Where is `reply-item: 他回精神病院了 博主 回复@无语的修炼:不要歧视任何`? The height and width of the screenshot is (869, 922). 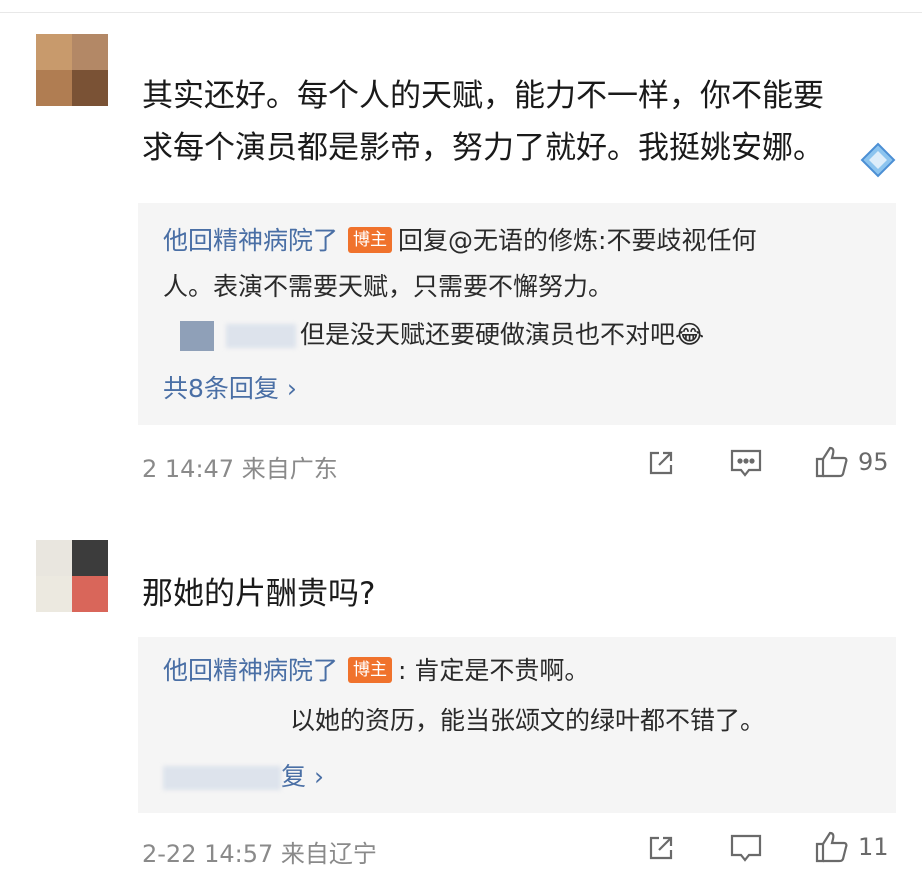
reply-item: 他回精神病院了 博主 回复@无语的修炼:不要歧视任何 is located at coordinates (459, 241).